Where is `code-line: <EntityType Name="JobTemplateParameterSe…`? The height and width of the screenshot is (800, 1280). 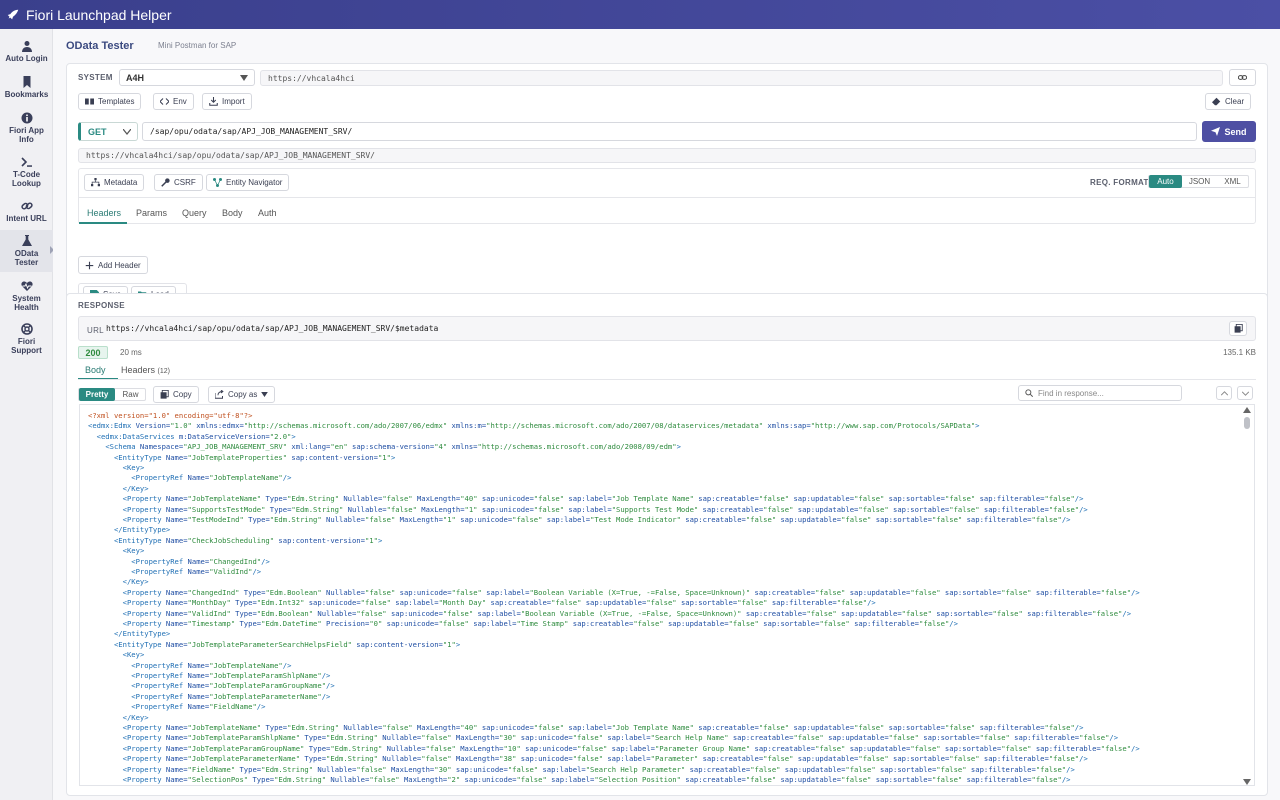 code-line: <EntityType Name="JobTemplateParameterSe… is located at coordinates (287, 644).